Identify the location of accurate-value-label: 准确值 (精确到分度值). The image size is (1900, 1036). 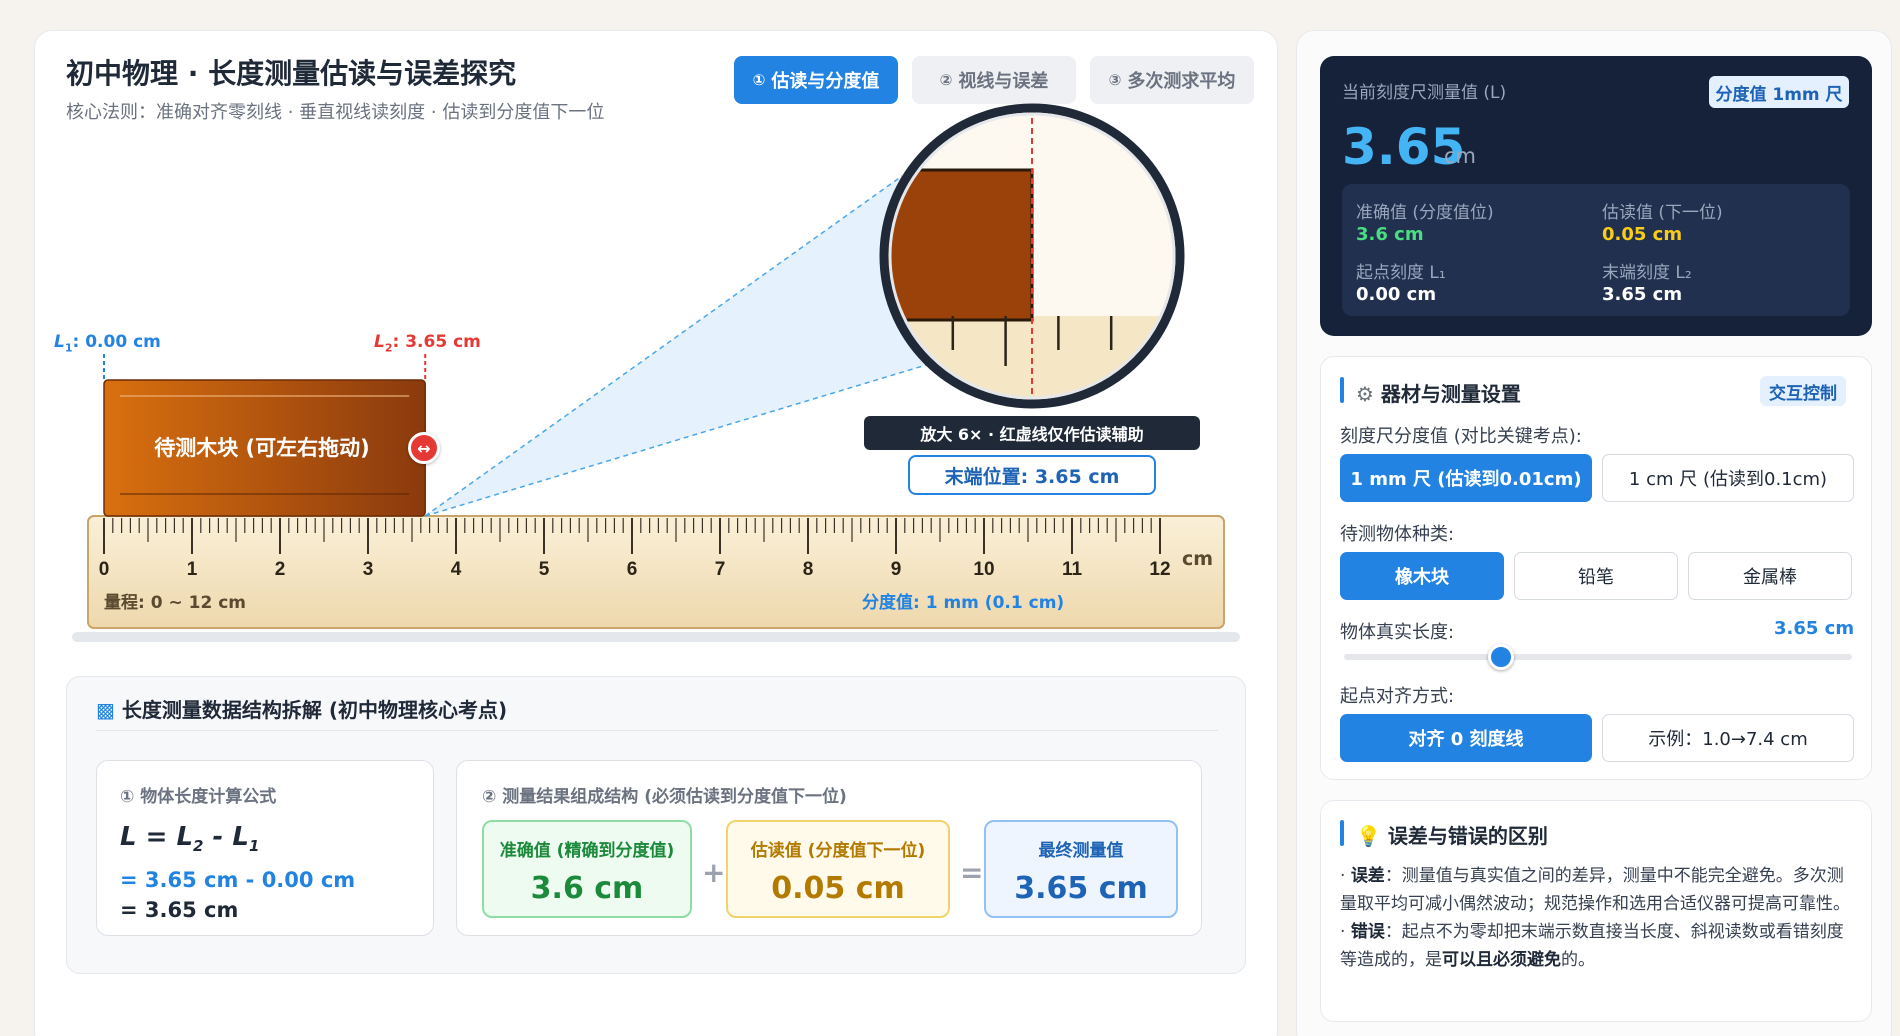
(587, 851).